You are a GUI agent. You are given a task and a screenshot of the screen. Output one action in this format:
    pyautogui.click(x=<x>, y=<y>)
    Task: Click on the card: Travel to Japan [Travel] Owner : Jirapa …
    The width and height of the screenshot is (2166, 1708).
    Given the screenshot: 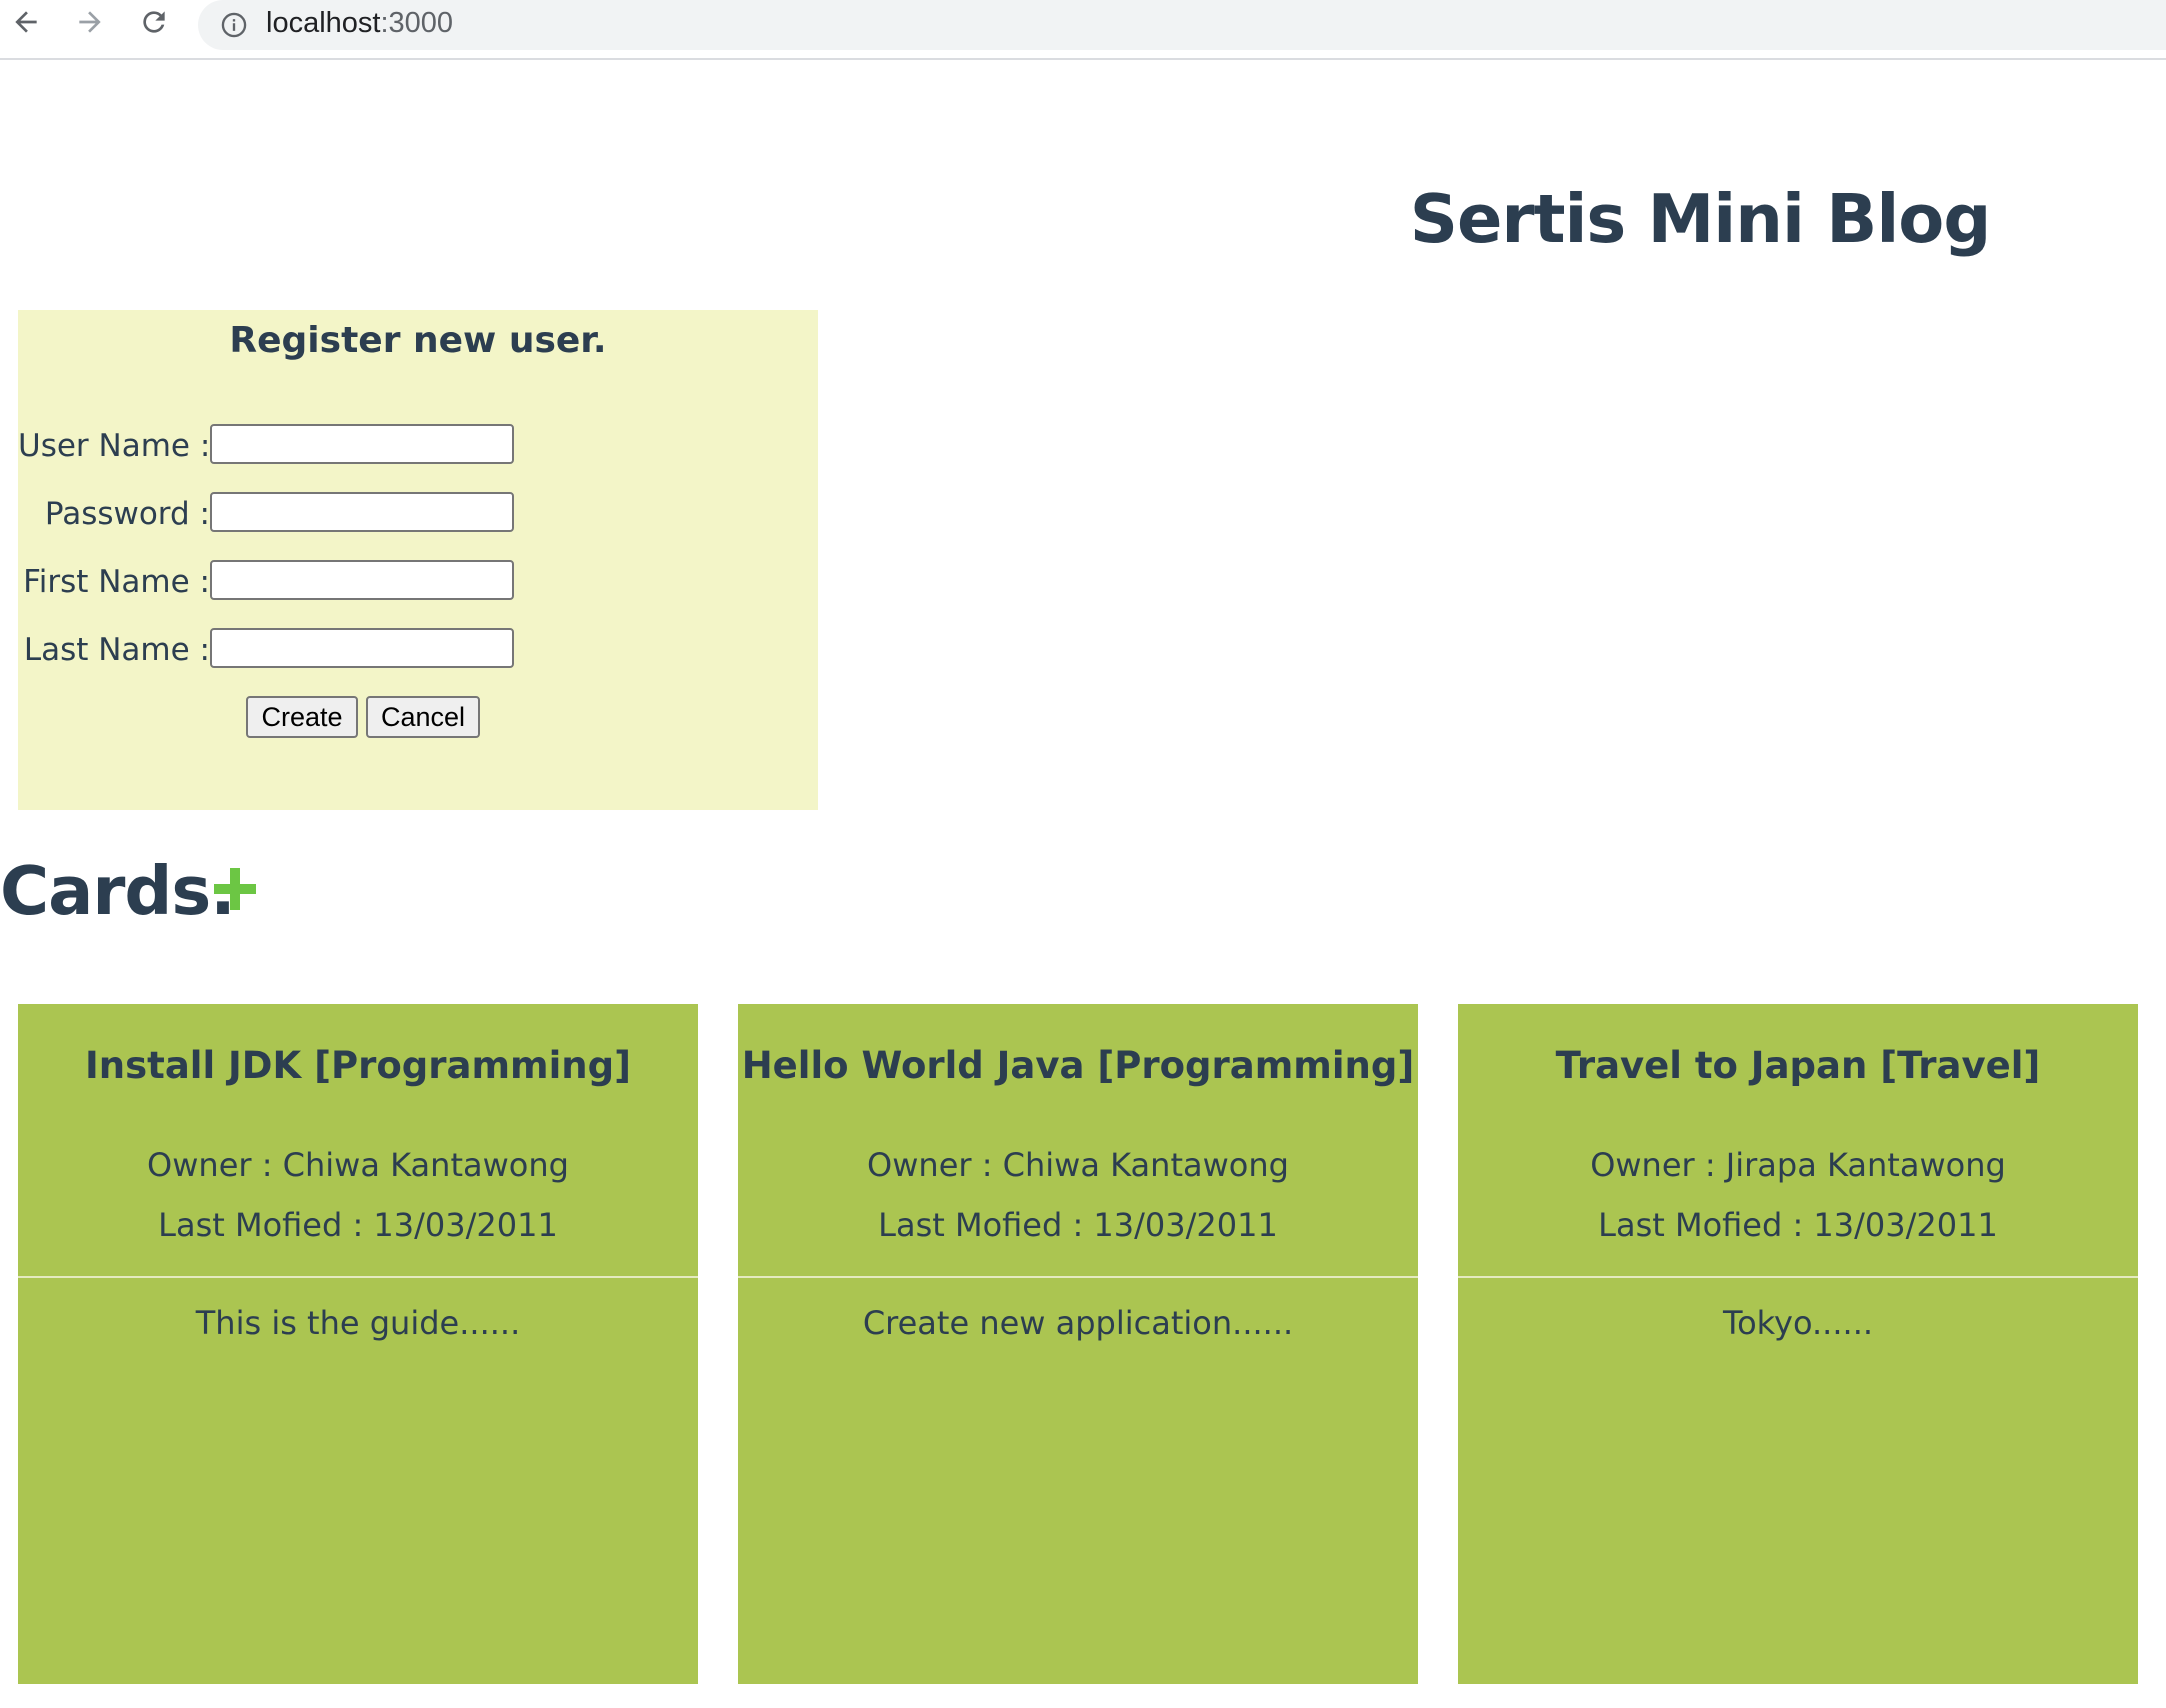 What is the action you would take?
    pyautogui.click(x=1798, y=1344)
    